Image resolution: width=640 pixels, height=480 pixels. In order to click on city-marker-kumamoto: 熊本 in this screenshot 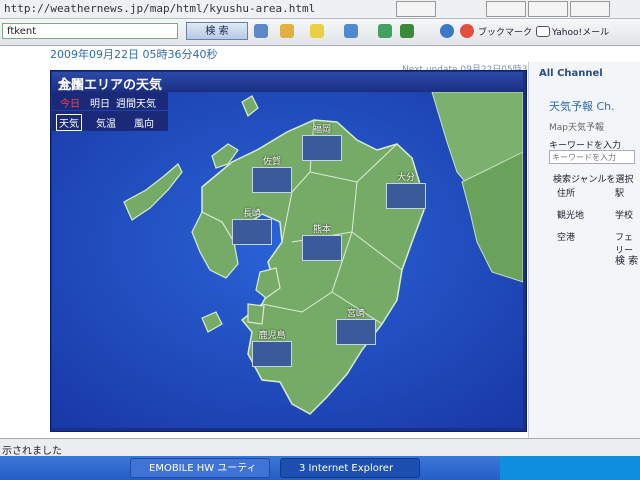, I will do `click(322, 241)`.